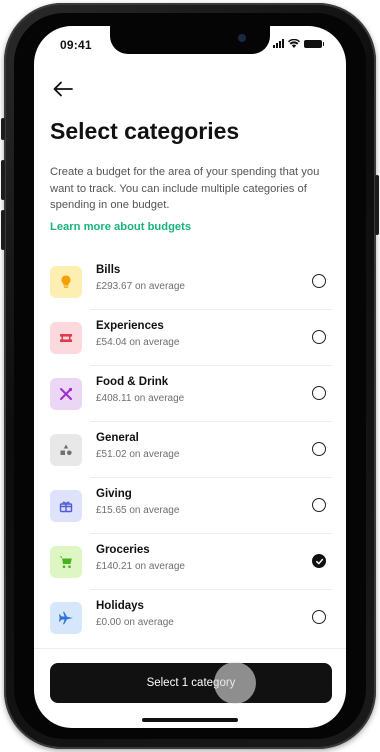 This screenshot has width=380, height=752. I want to click on category-item-experiences: Experiences £54.04 on average, so click(190, 338).